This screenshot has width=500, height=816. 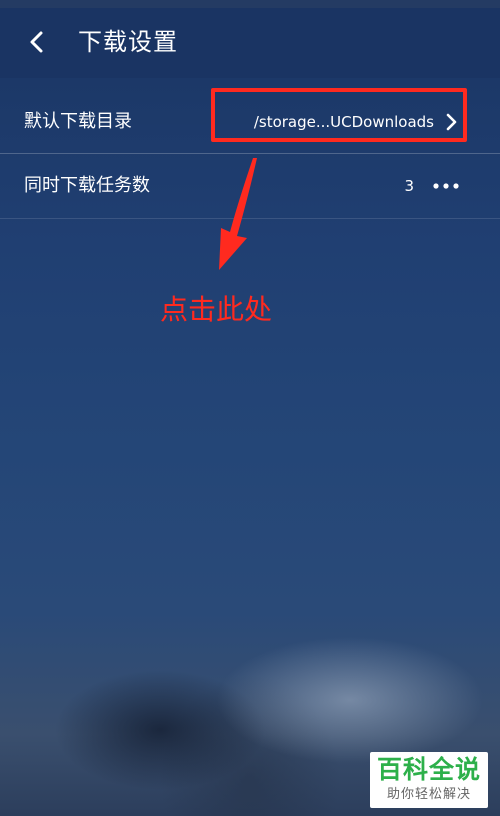 What do you see at coordinates (339, 115) in the screenshot?
I see `annotation-highlight-box` at bounding box center [339, 115].